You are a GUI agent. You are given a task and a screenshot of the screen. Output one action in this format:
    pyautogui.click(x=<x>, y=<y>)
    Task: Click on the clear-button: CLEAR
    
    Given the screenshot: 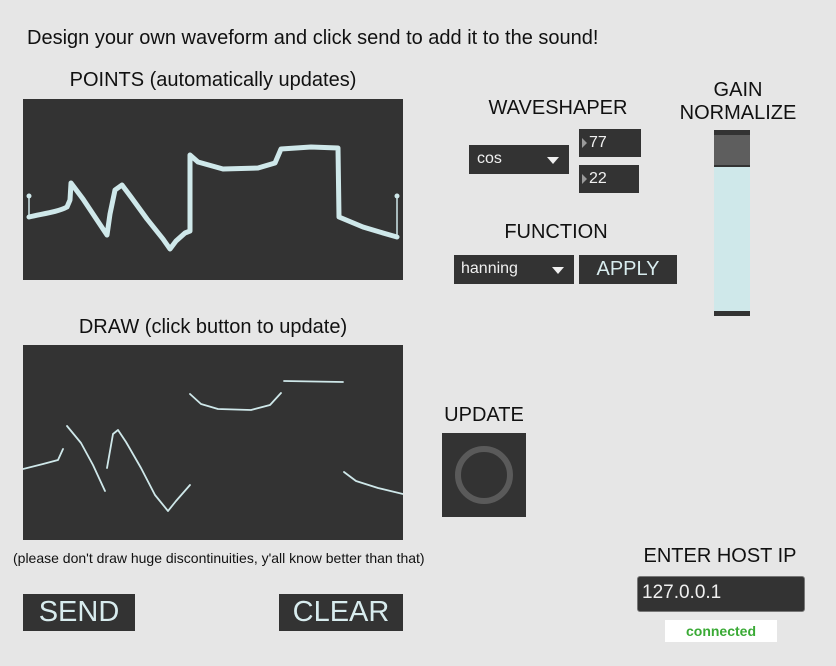 What is the action you would take?
    pyautogui.click(x=341, y=612)
    